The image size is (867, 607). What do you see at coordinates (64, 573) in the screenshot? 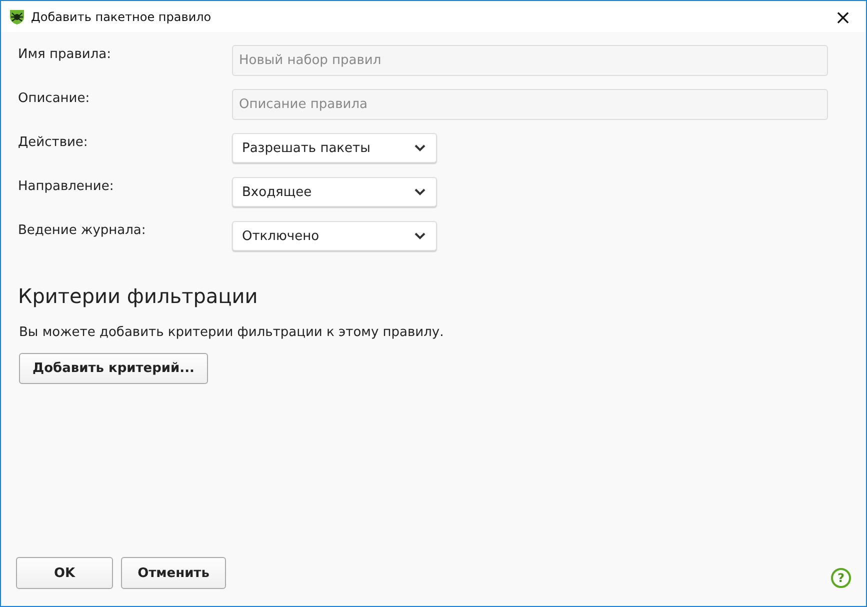
I see `dialog-button: OK` at bounding box center [64, 573].